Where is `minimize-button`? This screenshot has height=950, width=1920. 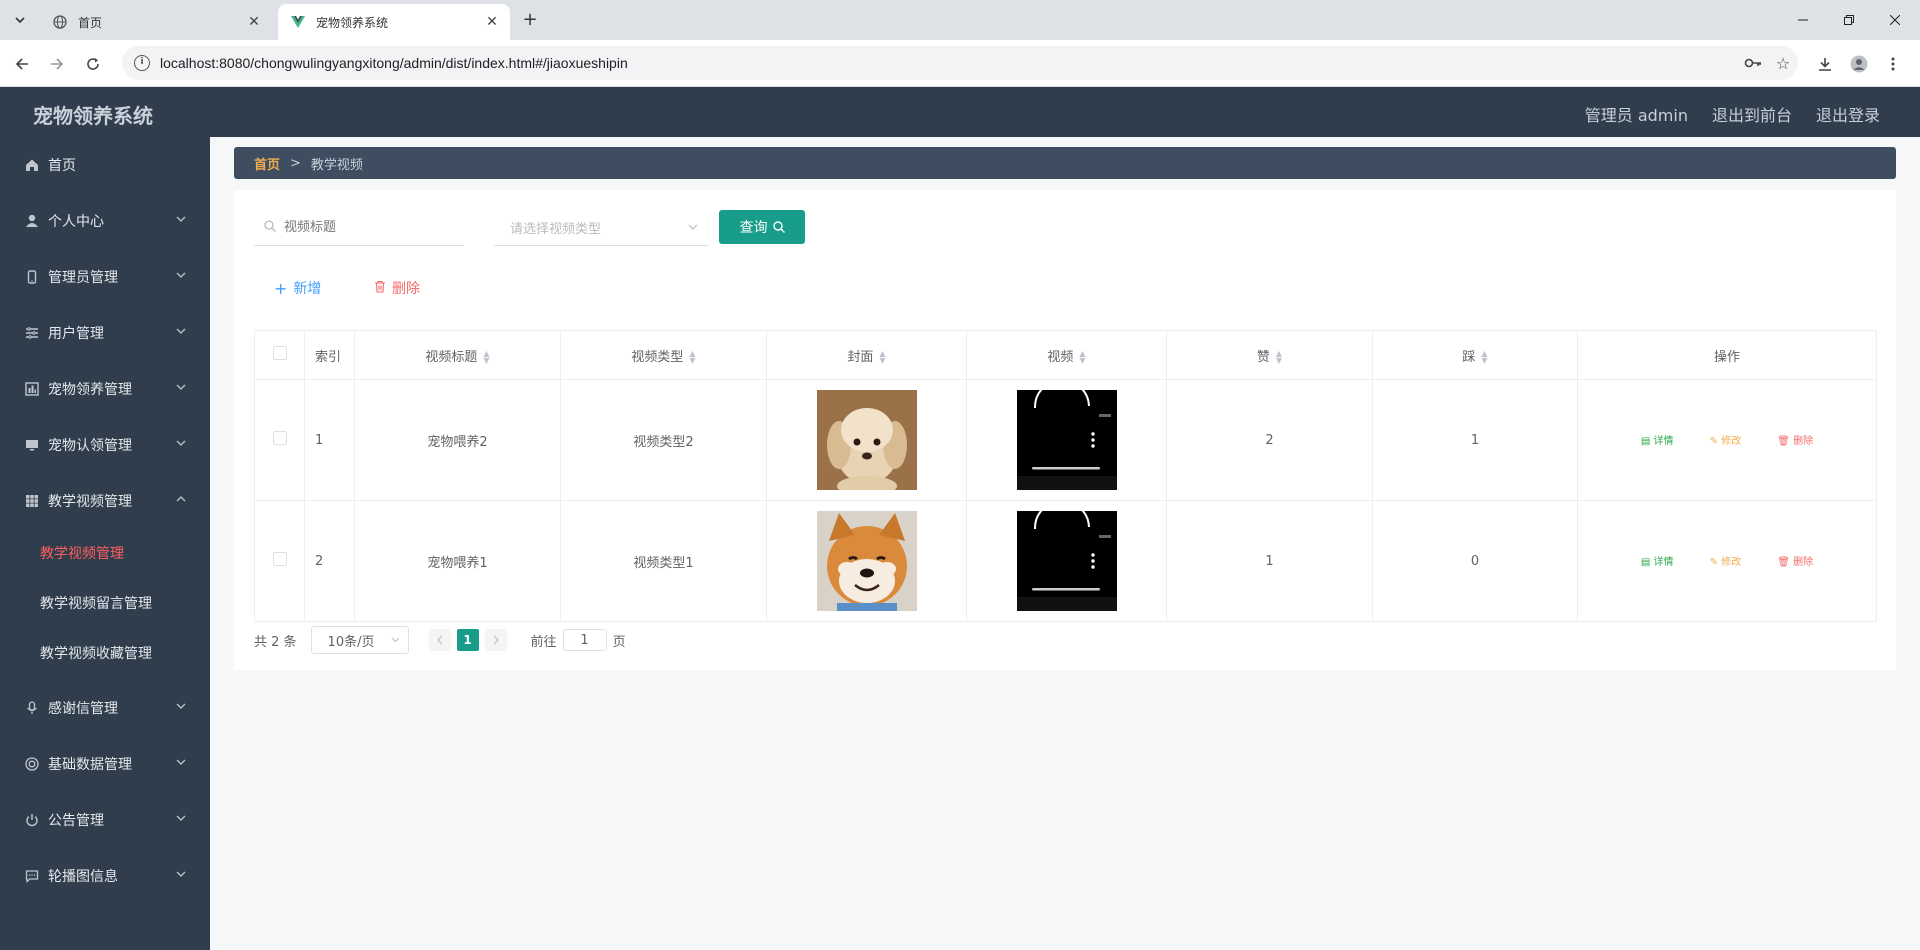 minimize-button is located at coordinates (1803, 20).